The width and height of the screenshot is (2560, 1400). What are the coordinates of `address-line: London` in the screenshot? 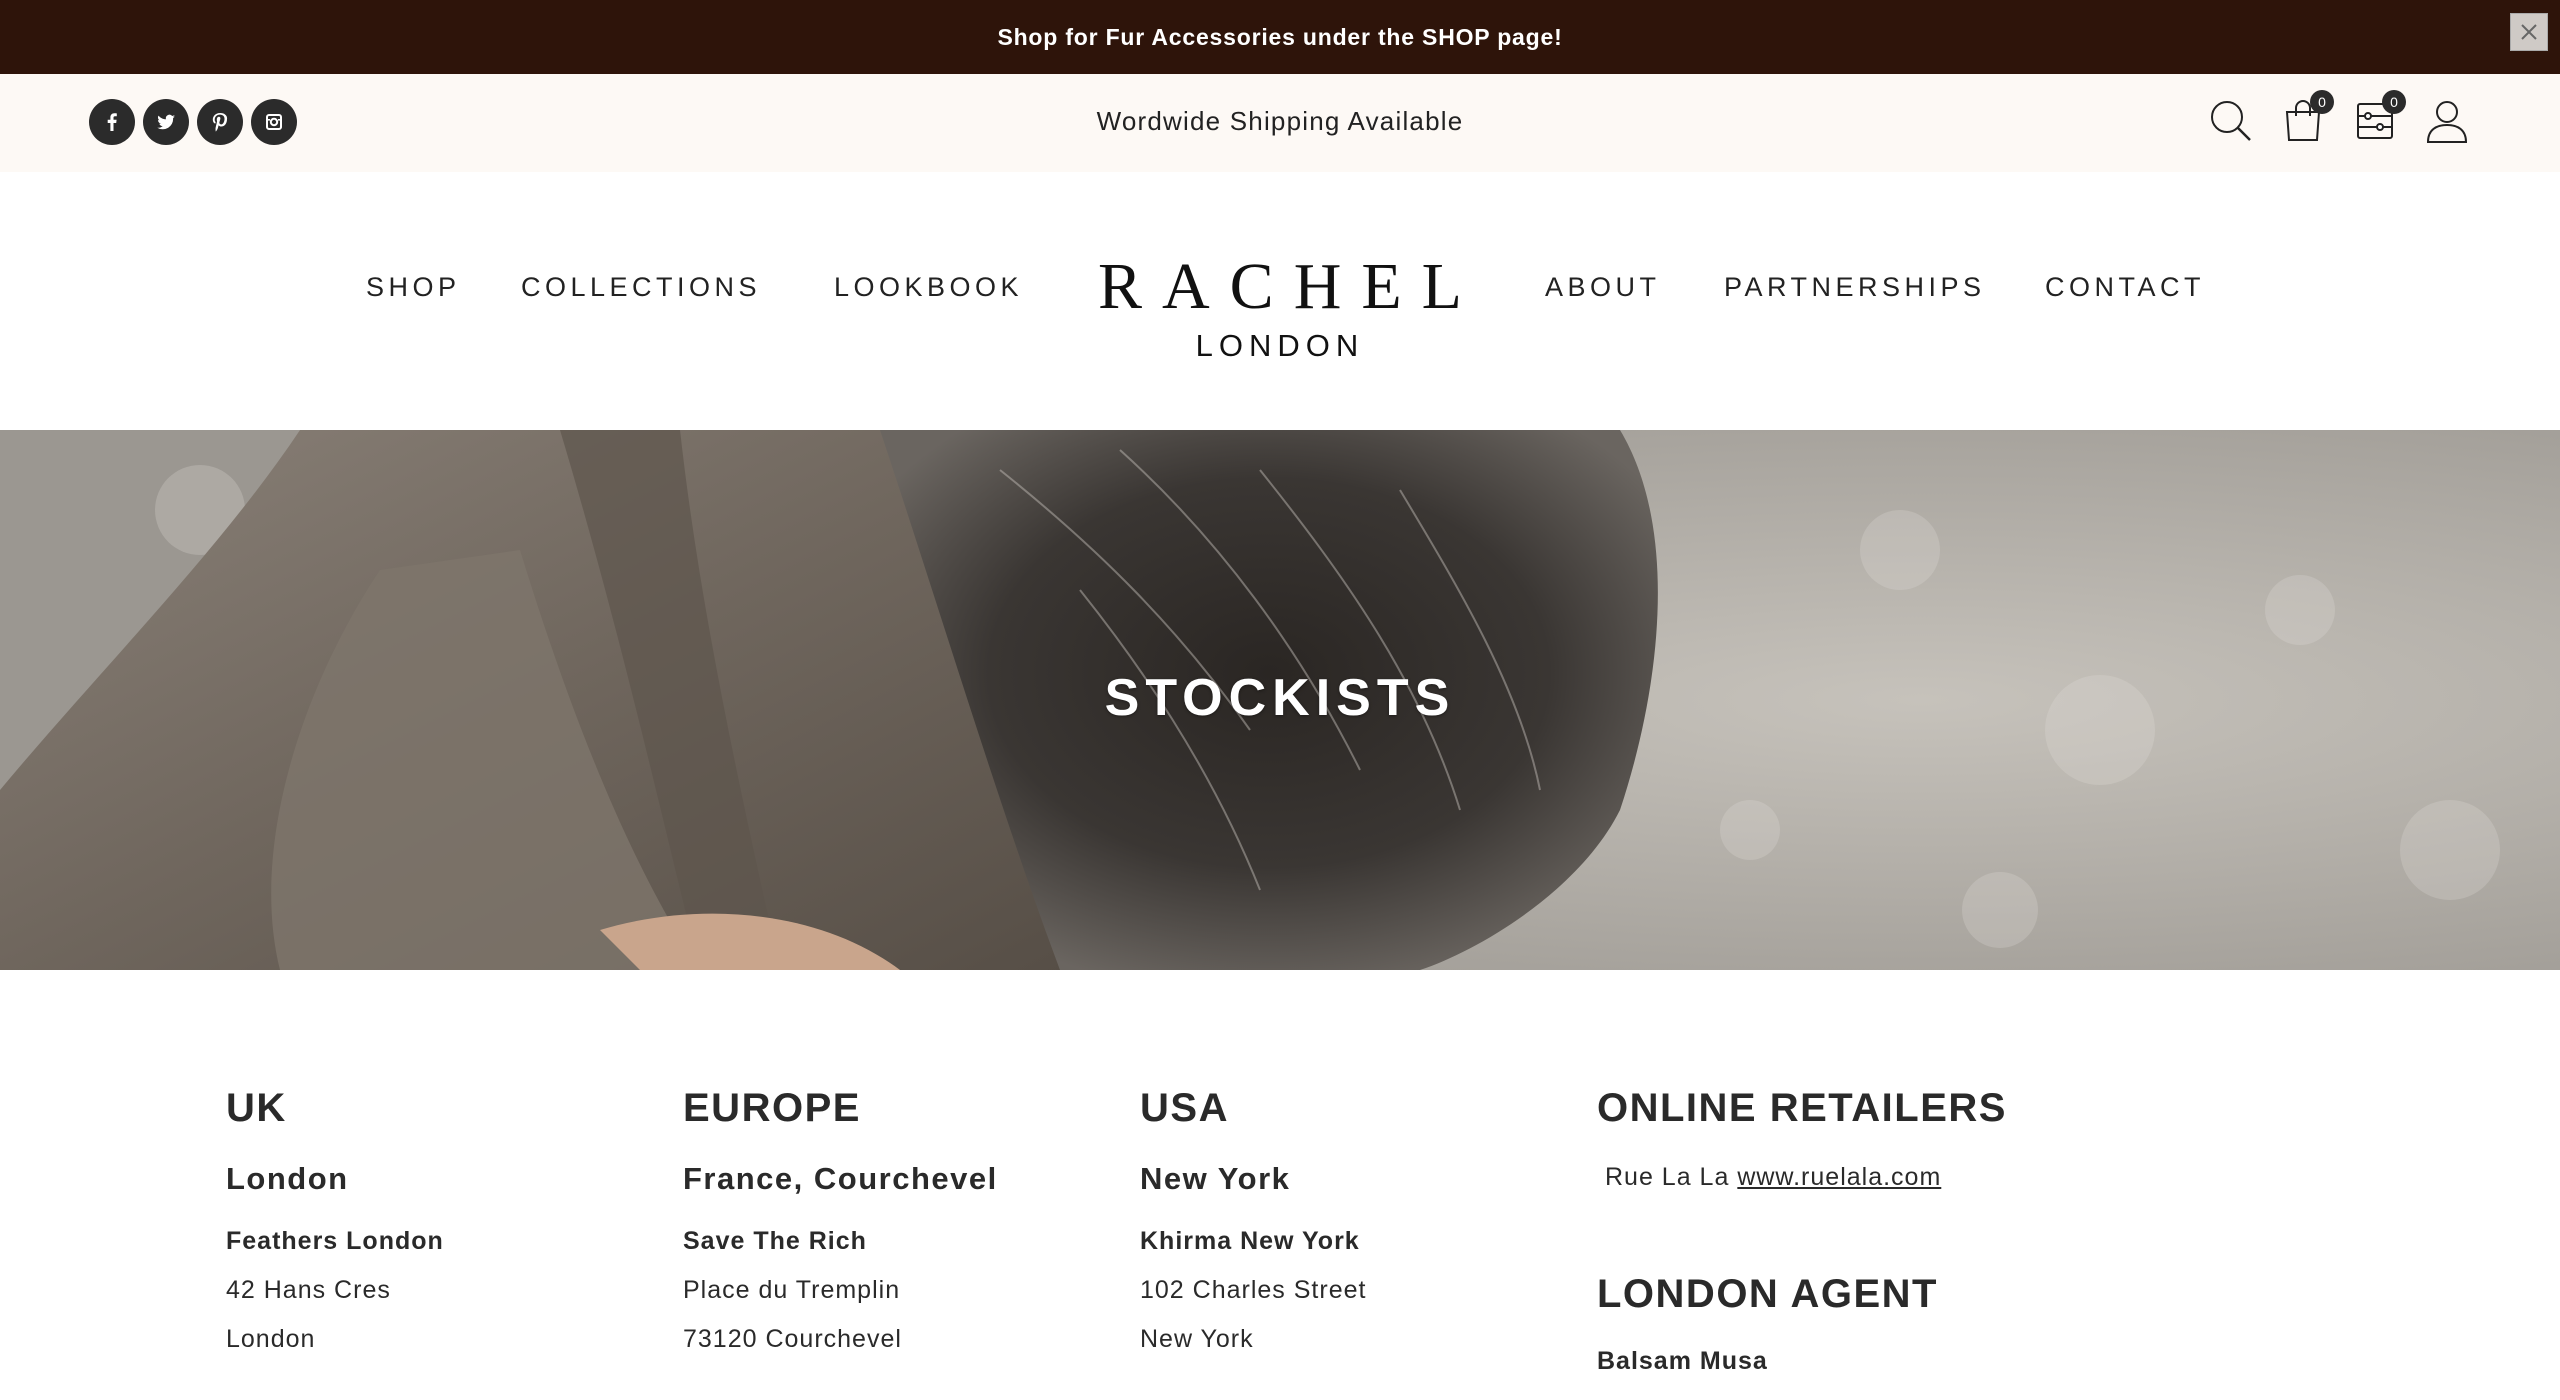 It's located at (271, 1339).